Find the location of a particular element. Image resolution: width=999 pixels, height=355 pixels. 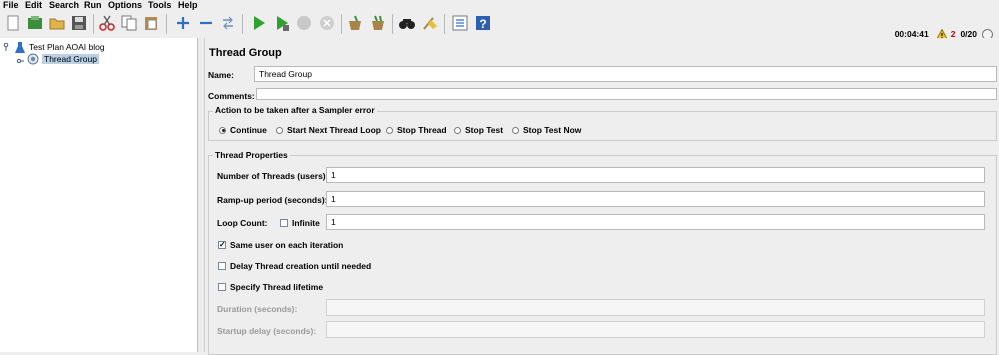

paste-icon is located at coordinates (151, 23).